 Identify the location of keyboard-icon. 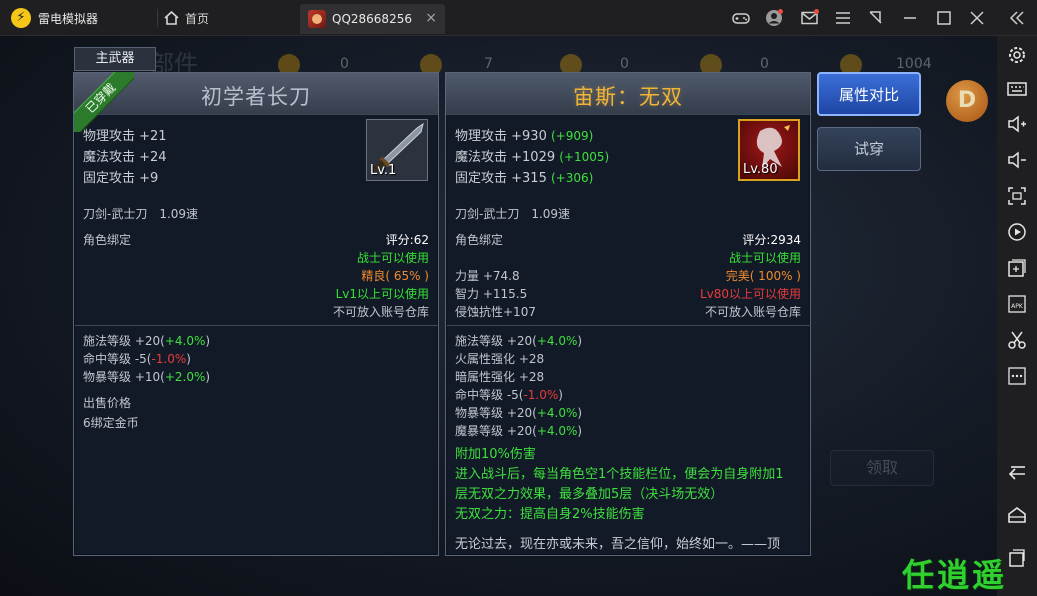
(1017, 89).